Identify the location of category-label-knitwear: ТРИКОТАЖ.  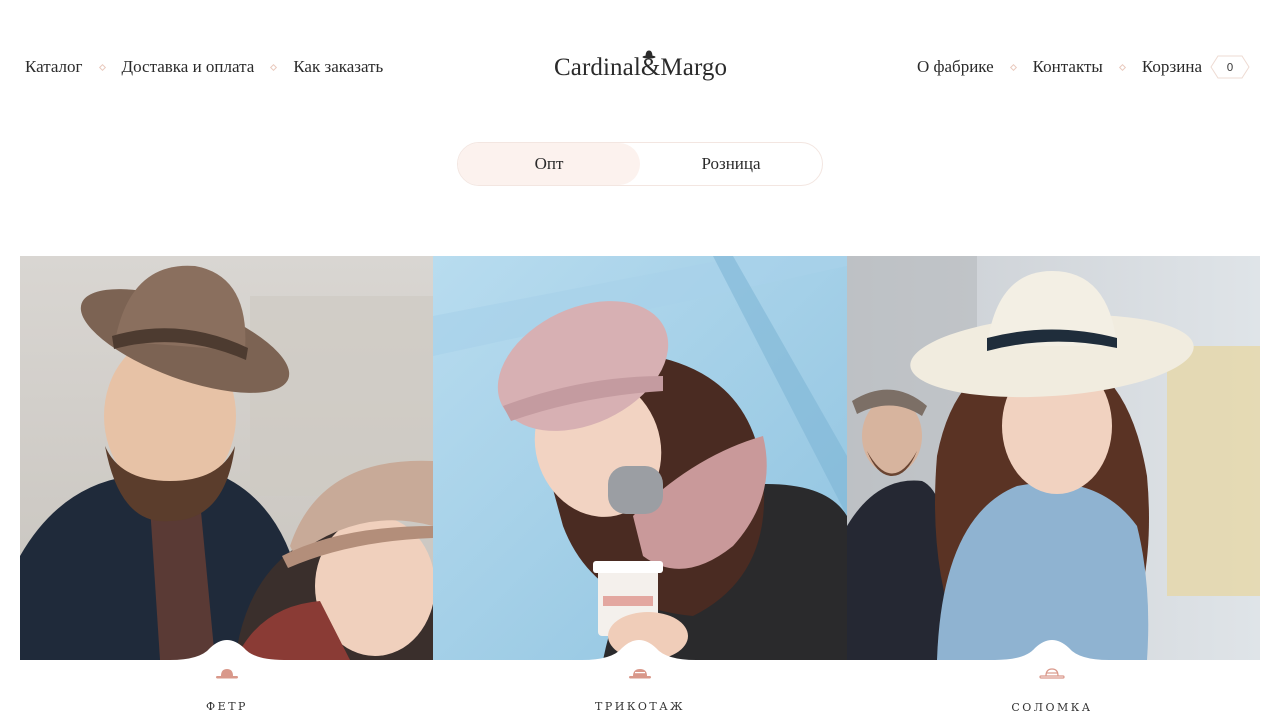
(640, 706).